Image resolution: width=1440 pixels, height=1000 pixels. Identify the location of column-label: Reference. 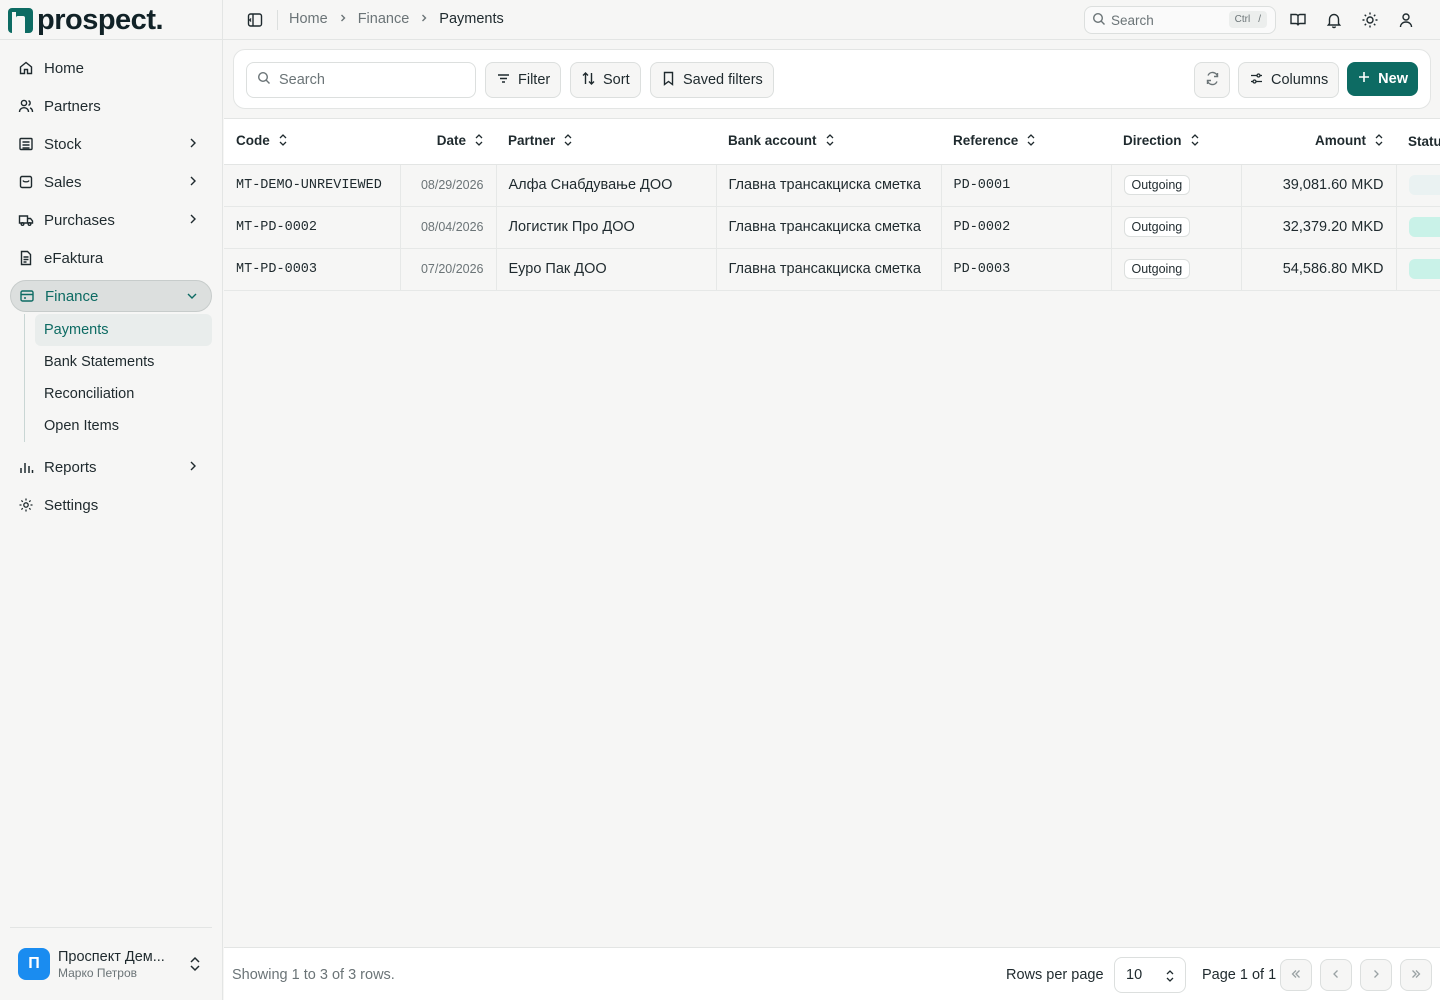
(986, 140).